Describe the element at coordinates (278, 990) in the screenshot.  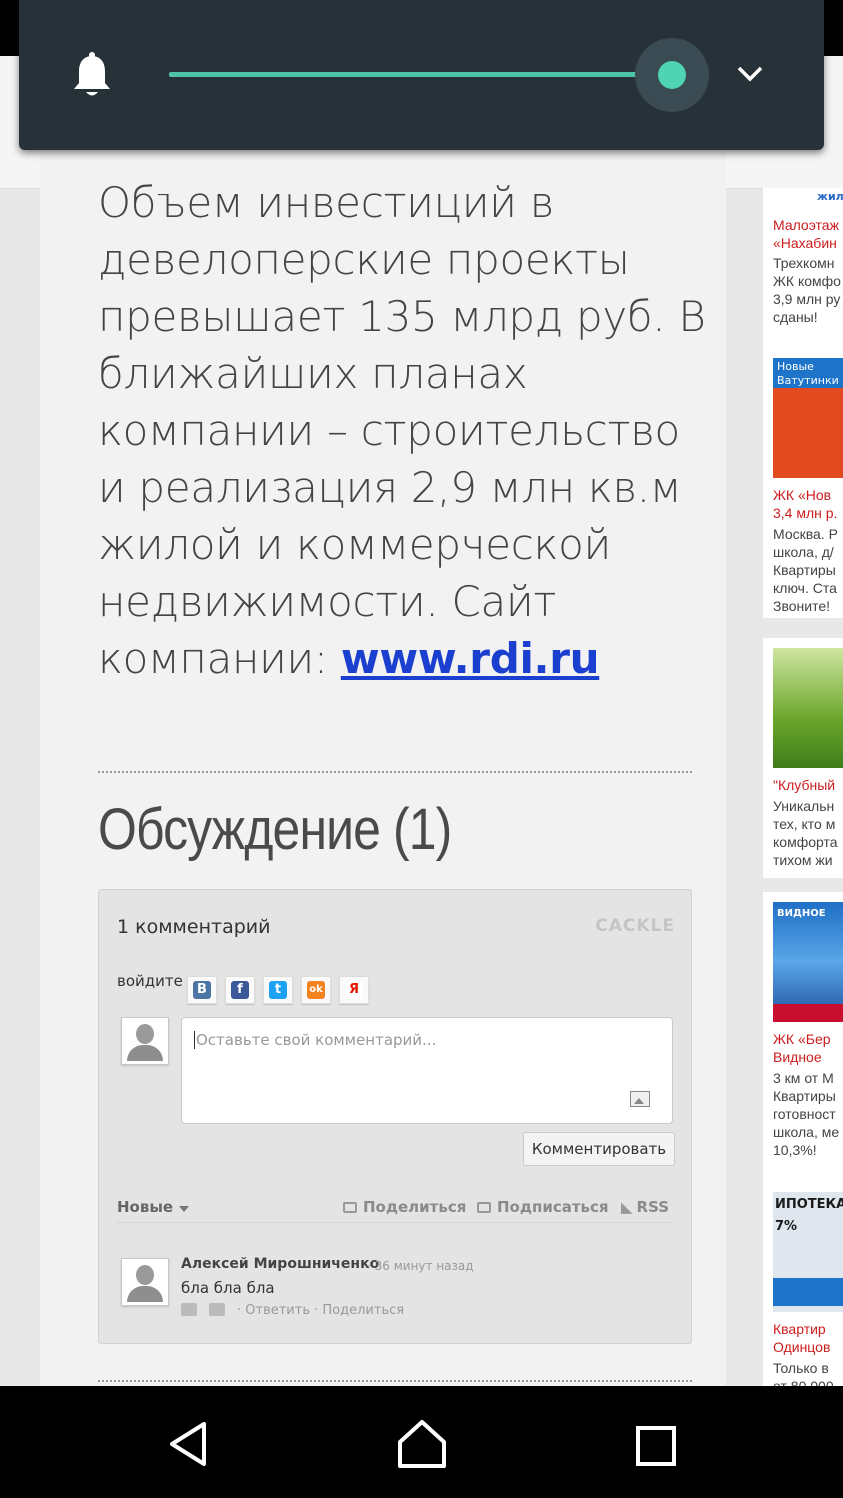
I see `twitter-login-button: t` at that location.